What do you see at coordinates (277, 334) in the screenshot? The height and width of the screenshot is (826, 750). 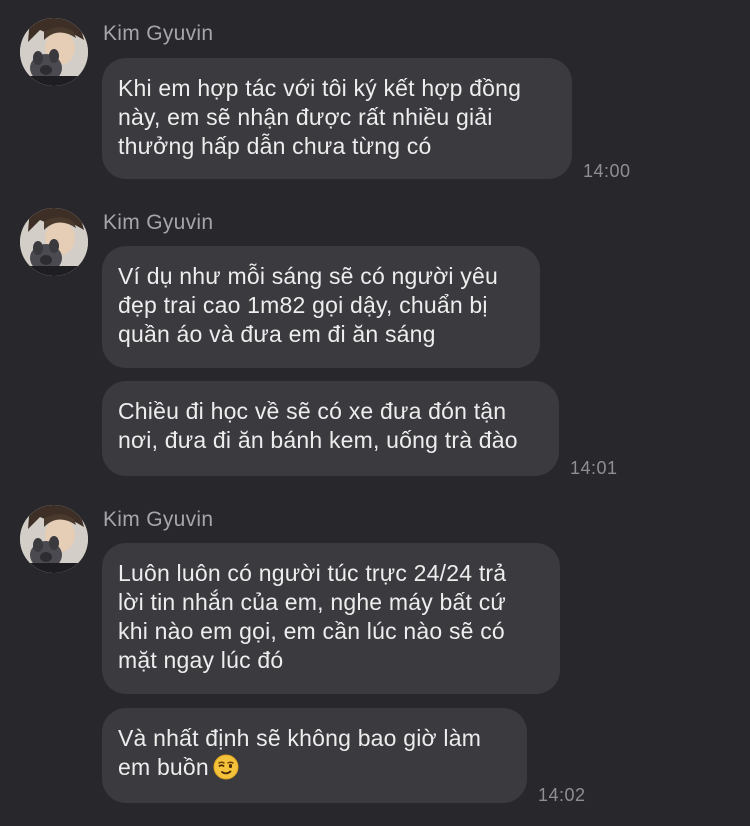 I see `message-text-line: quần áo và đưa em đi ăn sáng` at bounding box center [277, 334].